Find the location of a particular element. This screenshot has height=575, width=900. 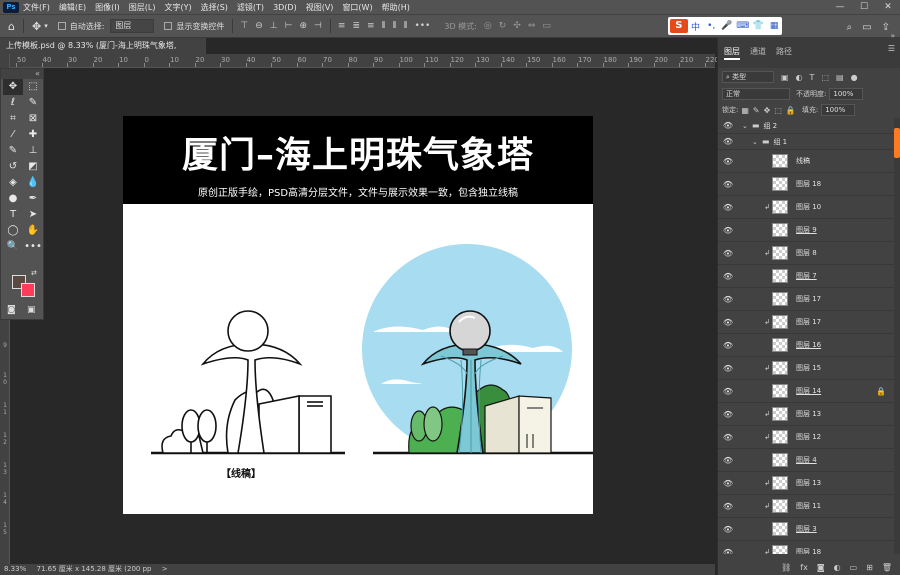

menu-edit: 编辑(E) is located at coordinates (72, 7).